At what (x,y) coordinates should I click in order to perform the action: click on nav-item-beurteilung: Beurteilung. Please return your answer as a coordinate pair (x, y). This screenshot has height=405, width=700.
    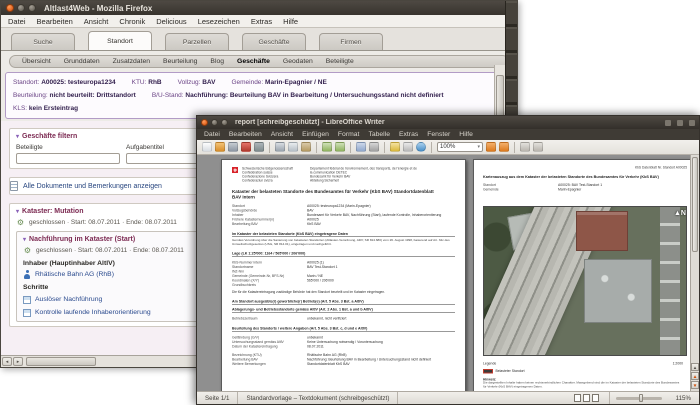
    Looking at the image, I should click on (180, 61).